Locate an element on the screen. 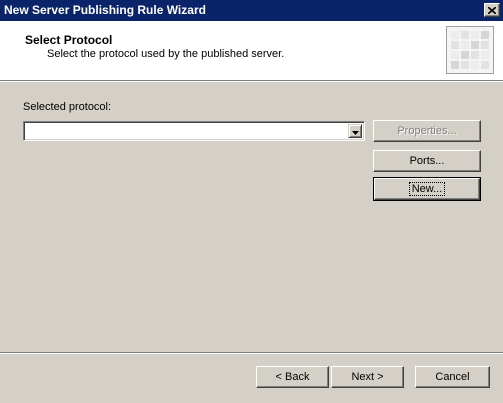 The height and width of the screenshot is (403, 503). selected-protocol-label: Selected protocol: is located at coordinates (67, 107).